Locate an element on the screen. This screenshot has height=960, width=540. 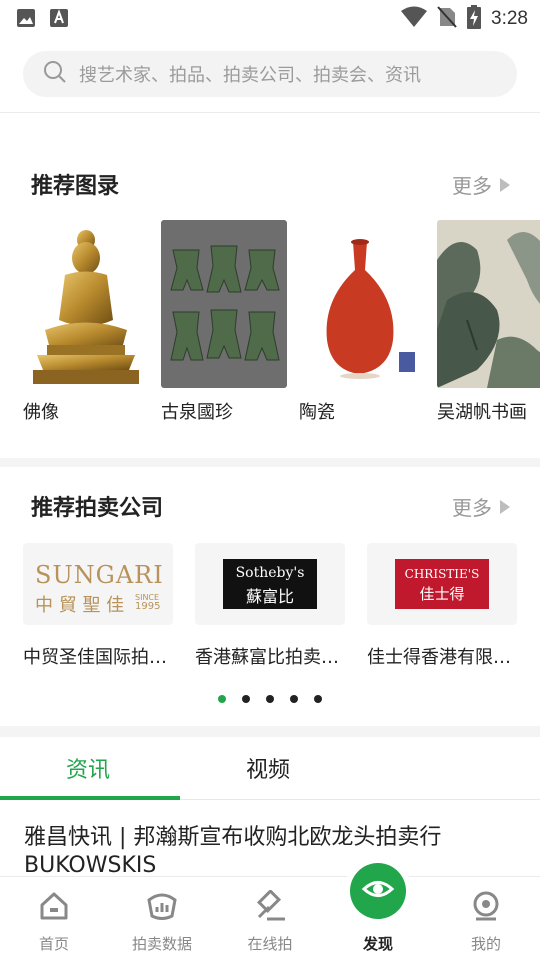
search-placeholder: 搜艺术家、拍品、拍卖公司、拍卖会、资讯 is located at coordinates (250, 75).